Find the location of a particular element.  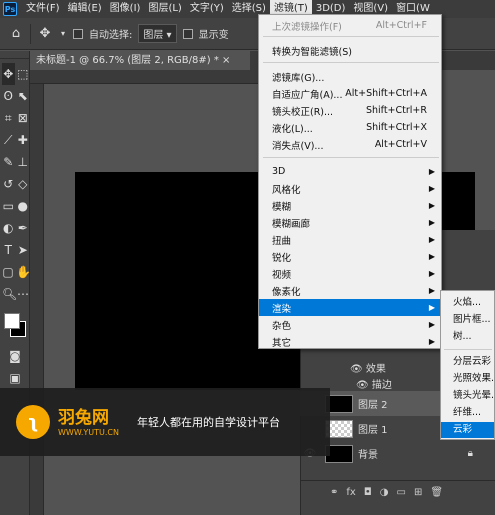

menu-item-distort: 扭曲 ▶ is located at coordinates (350, 239).